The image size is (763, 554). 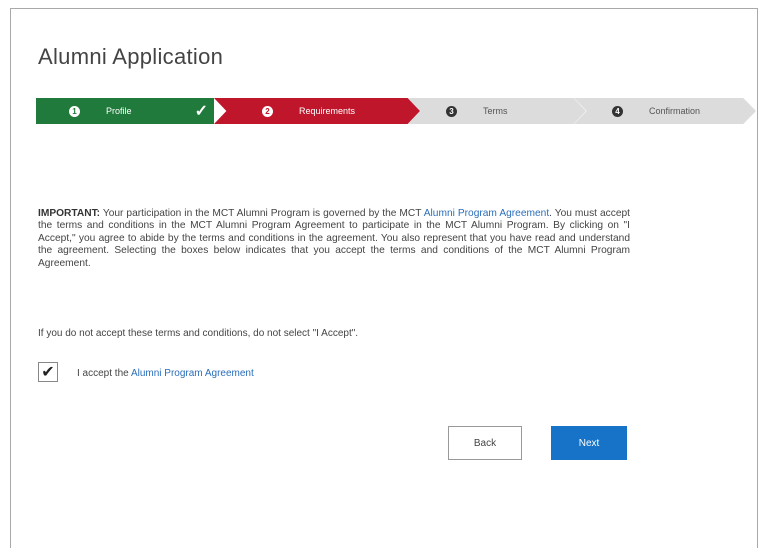 What do you see at coordinates (267, 111) in the screenshot?
I see `step-number-2: 2` at bounding box center [267, 111].